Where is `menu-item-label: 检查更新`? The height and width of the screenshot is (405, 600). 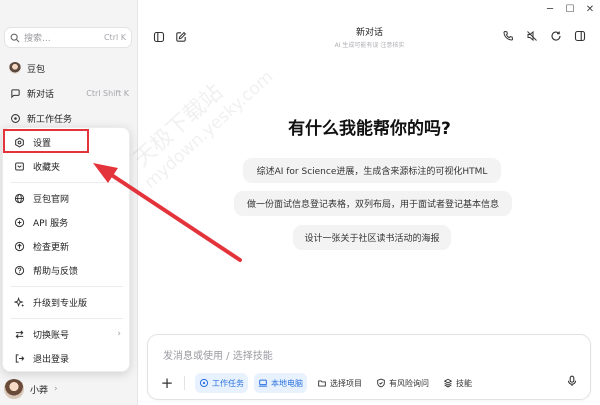
menu-item-label: 检查更新 is located at coordinates (51, 247).